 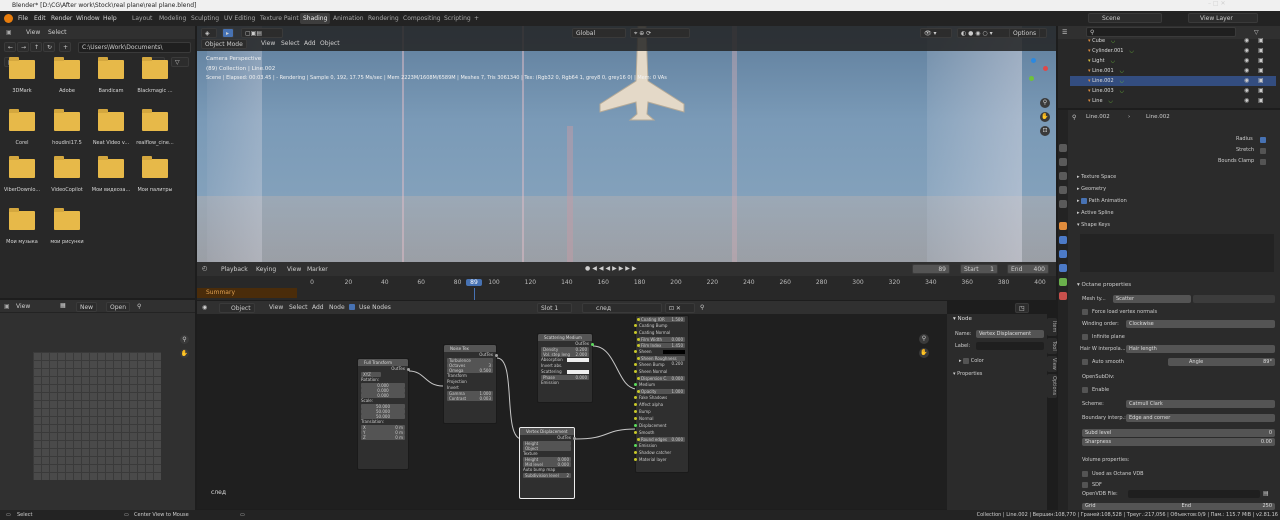 What do you see at coordinates (661, 345) in the screenshot?
I see `material-input-row: Film Index 1.450` at bounding box center [661, 345].